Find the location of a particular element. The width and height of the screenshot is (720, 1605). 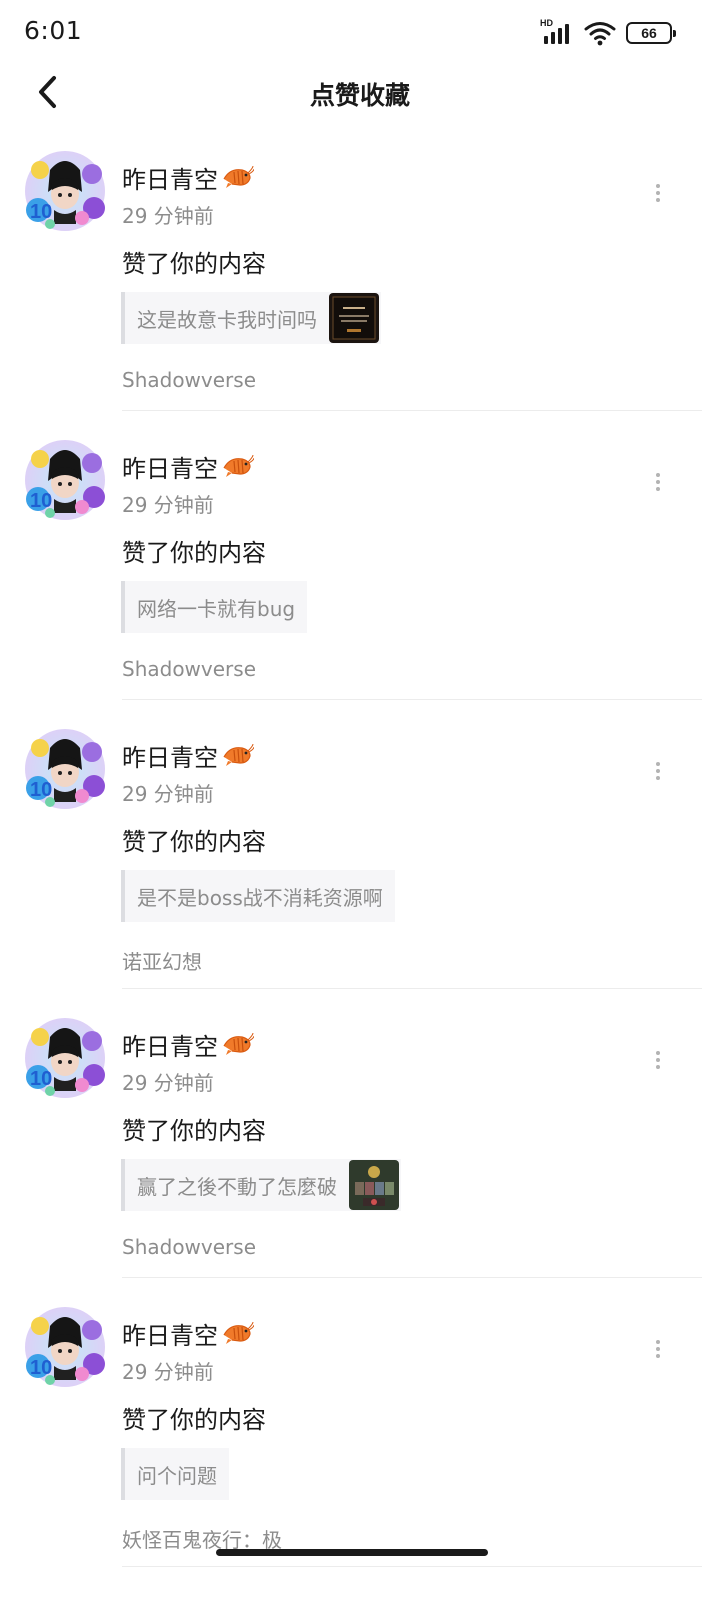

quoted-content: 这是故意卡我时间吗 is located at coordinates (251, 318).